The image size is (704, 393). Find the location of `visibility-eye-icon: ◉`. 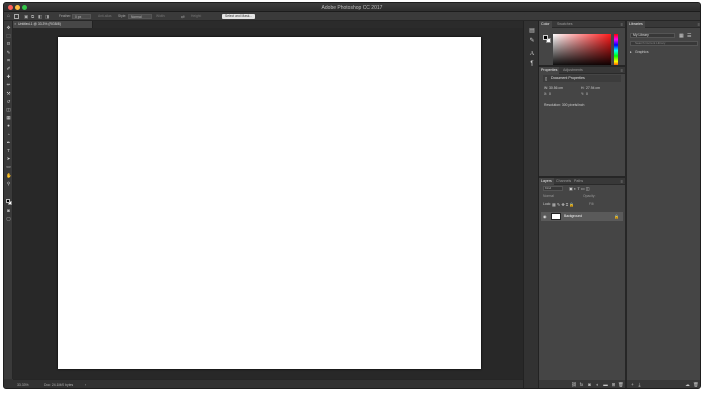

visibility-eye-icon: ◉ is located at coordinates (545, 216).